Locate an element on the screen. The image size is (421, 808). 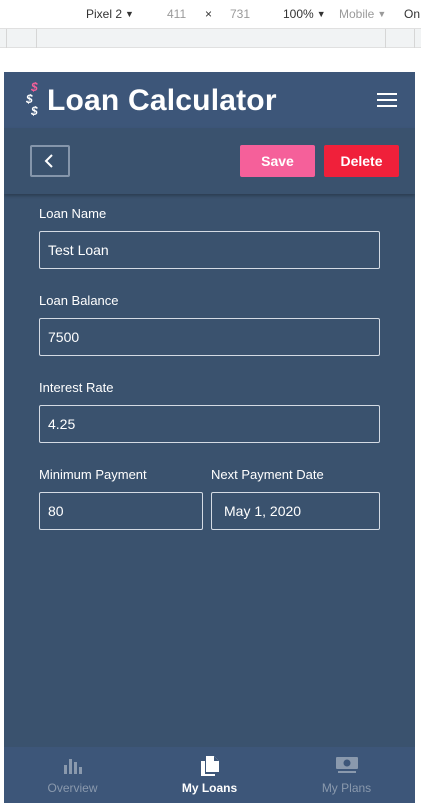
chevron-left-icon is located at coordinates (48, 161).